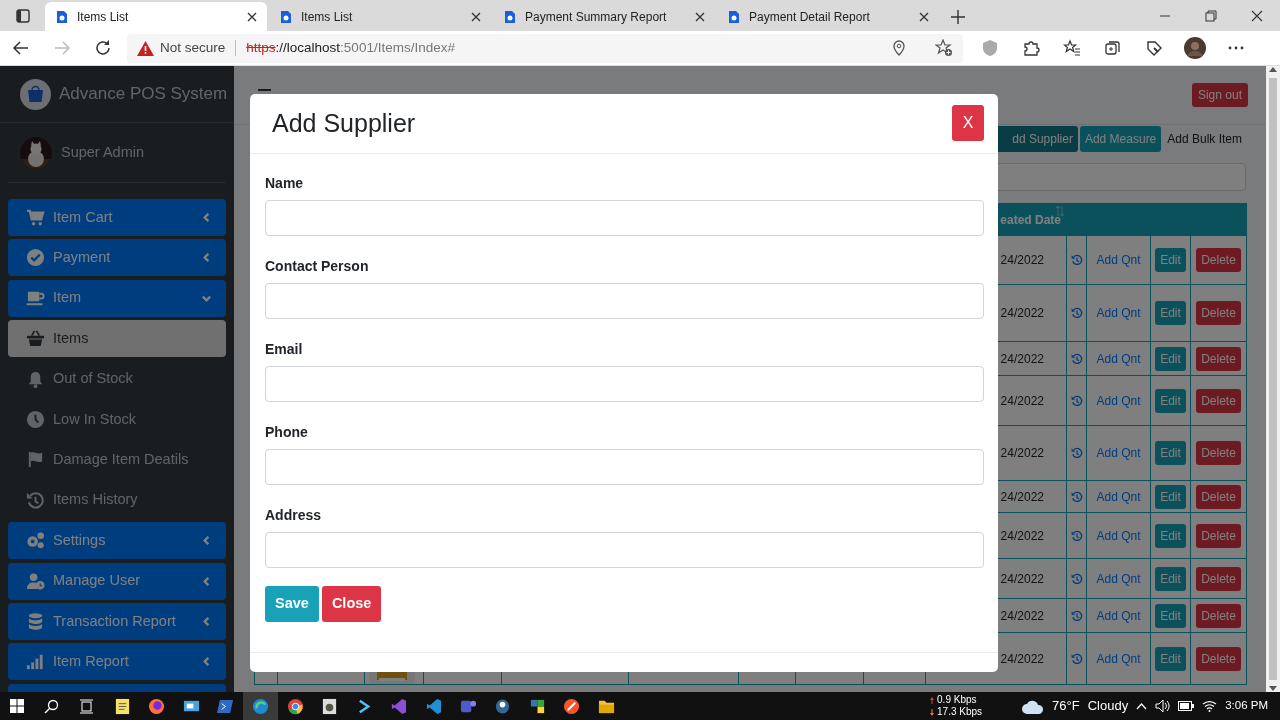 This screenshot has width=1280, height=720. What do you see at coordinates (828, 16) in the screenshot?
I see `browser-tab: Payment Detail Report` at bounding box center [828, 16].